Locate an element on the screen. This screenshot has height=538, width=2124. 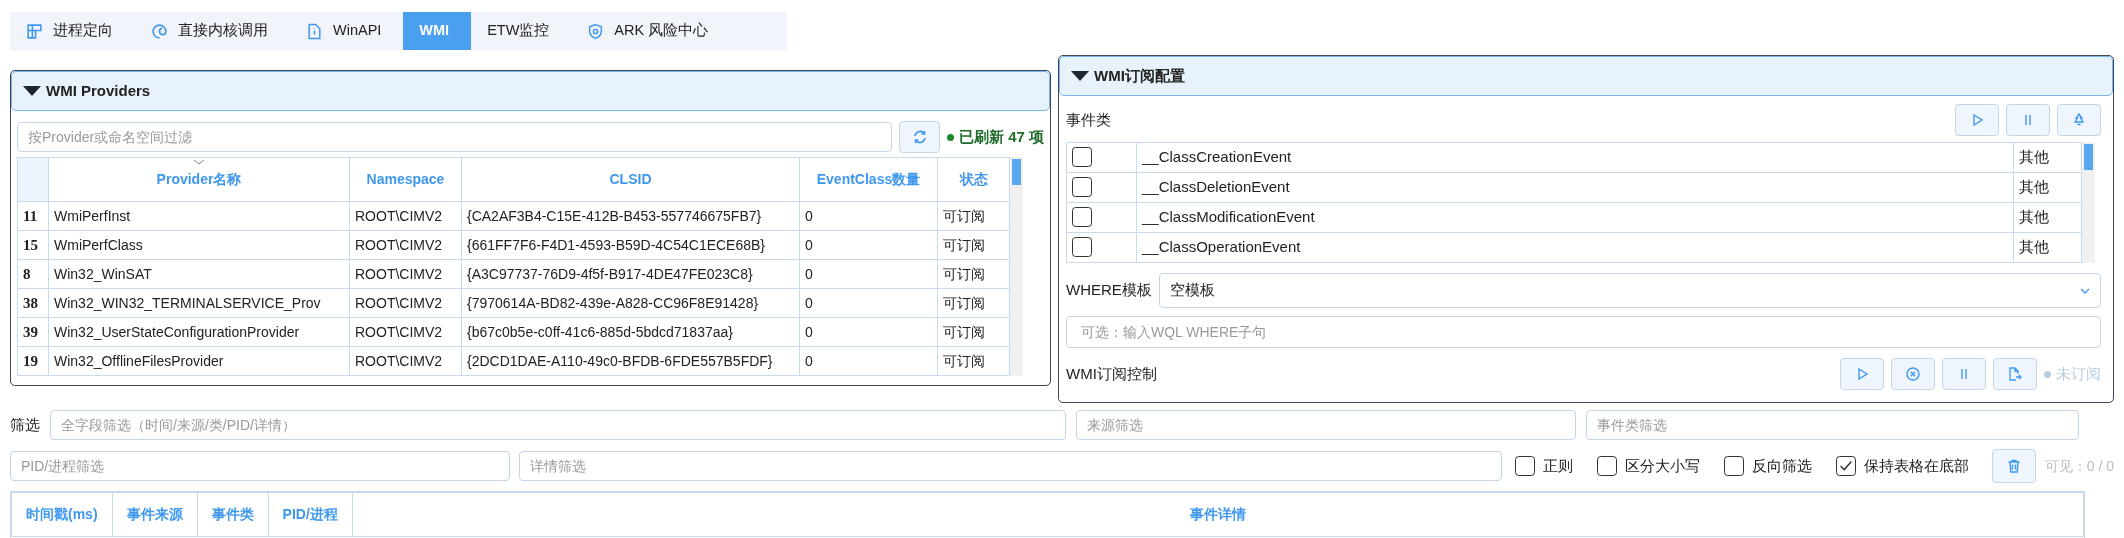
tab: WinAPI is located at coordinates (347, 31).